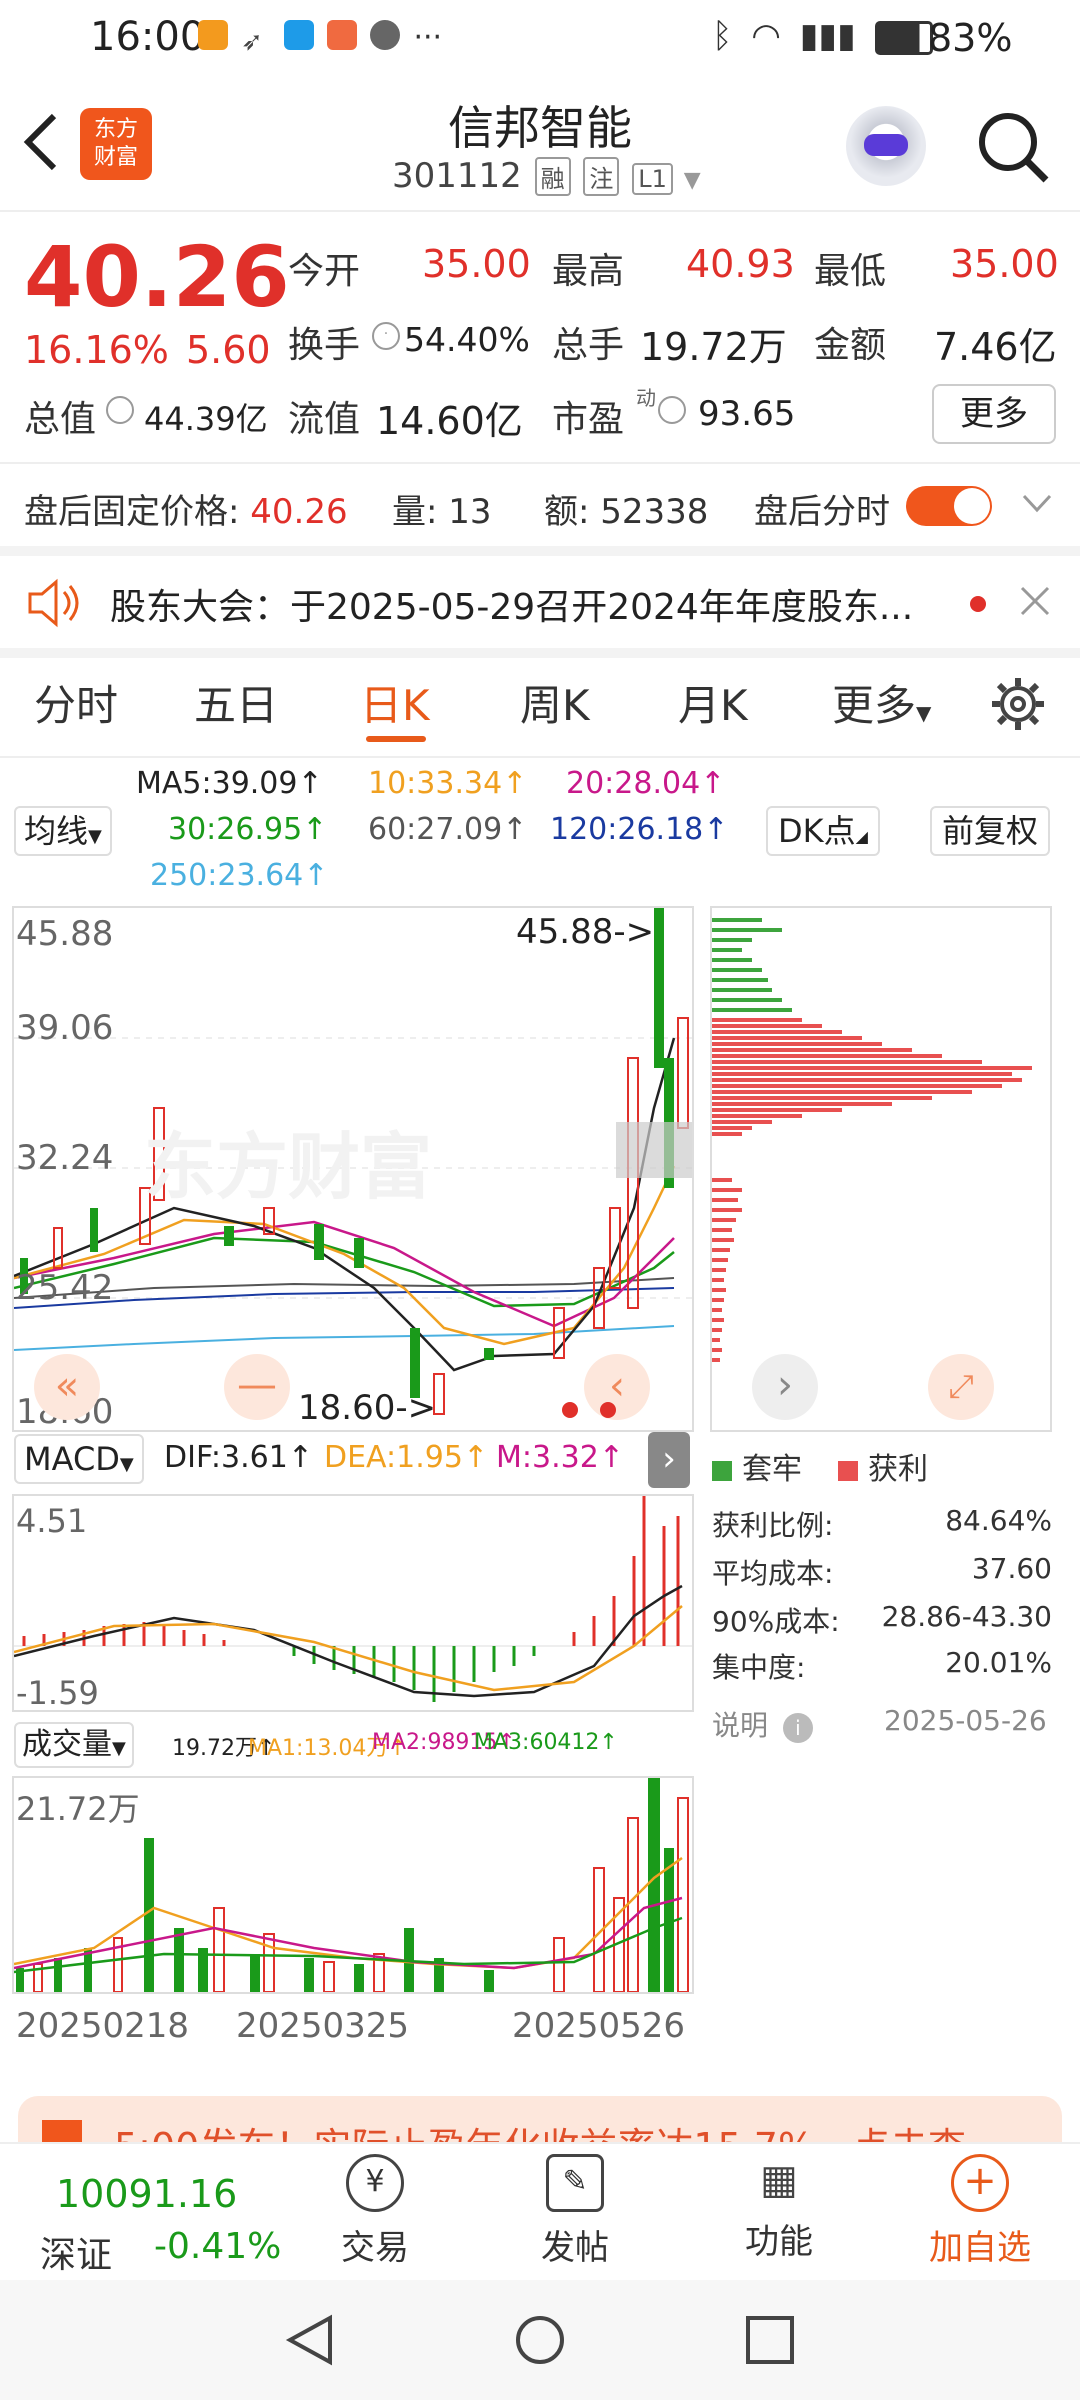  I want to click on chip-note: 说明 i, so click(762, 1724).